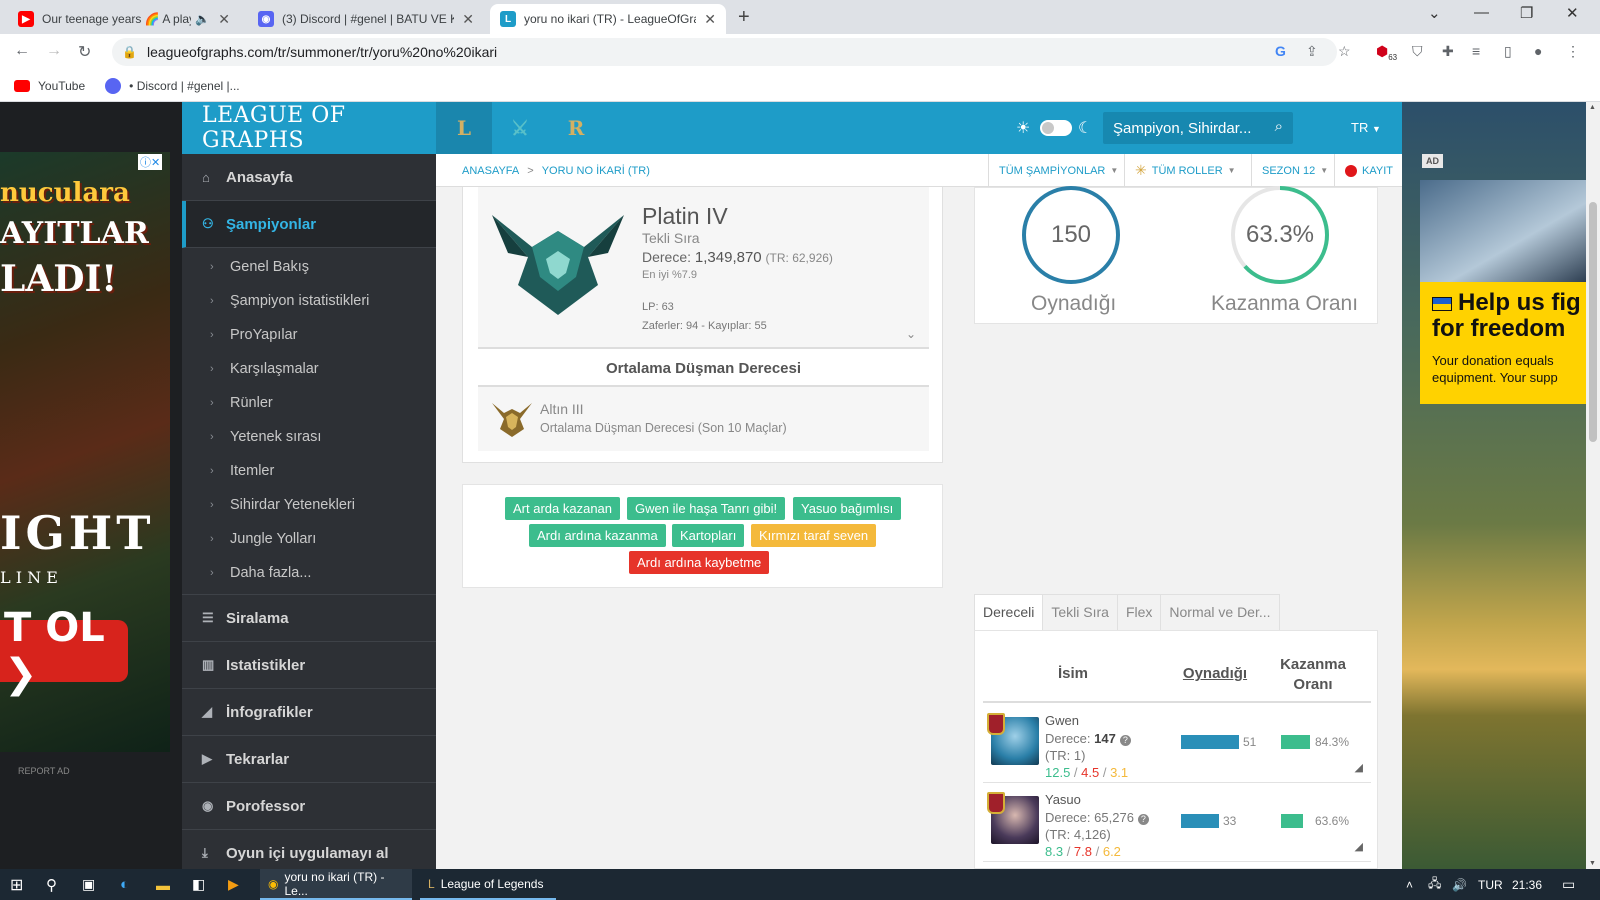 This screenshot has height=900, width=1600. Describe the element at coordinates (1592, 863) in the screenshot. I see `scroll-down-icon: ▼` at that location.